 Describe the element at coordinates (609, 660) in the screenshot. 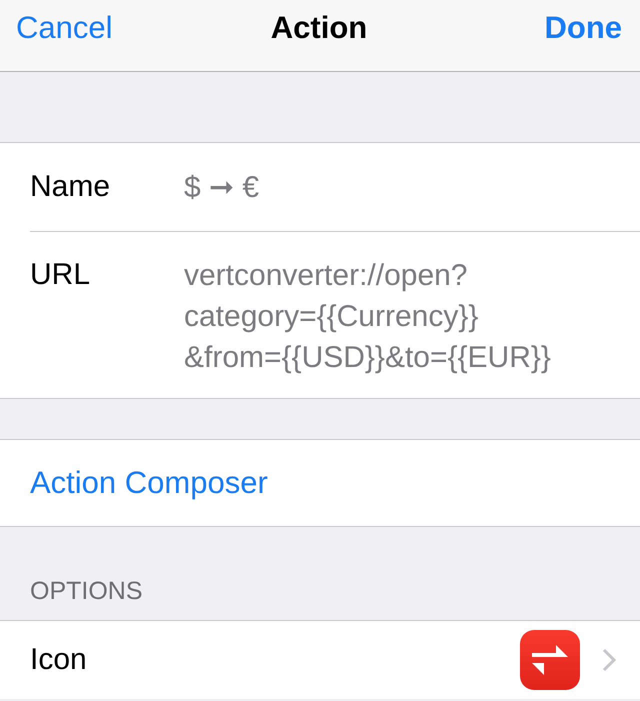

I see `chevron-icon` at that location.